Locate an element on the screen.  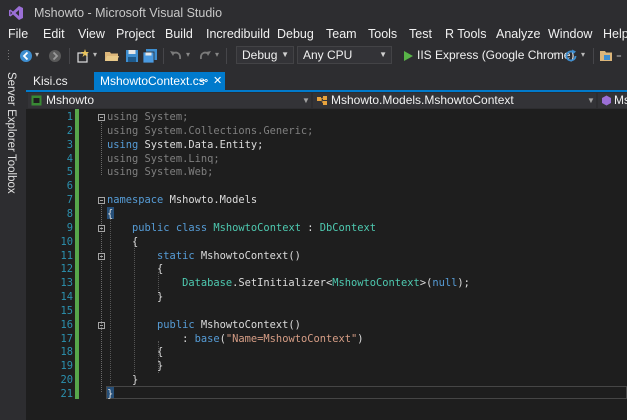
collapse-usings-icon is located at coordinates (101, 117).